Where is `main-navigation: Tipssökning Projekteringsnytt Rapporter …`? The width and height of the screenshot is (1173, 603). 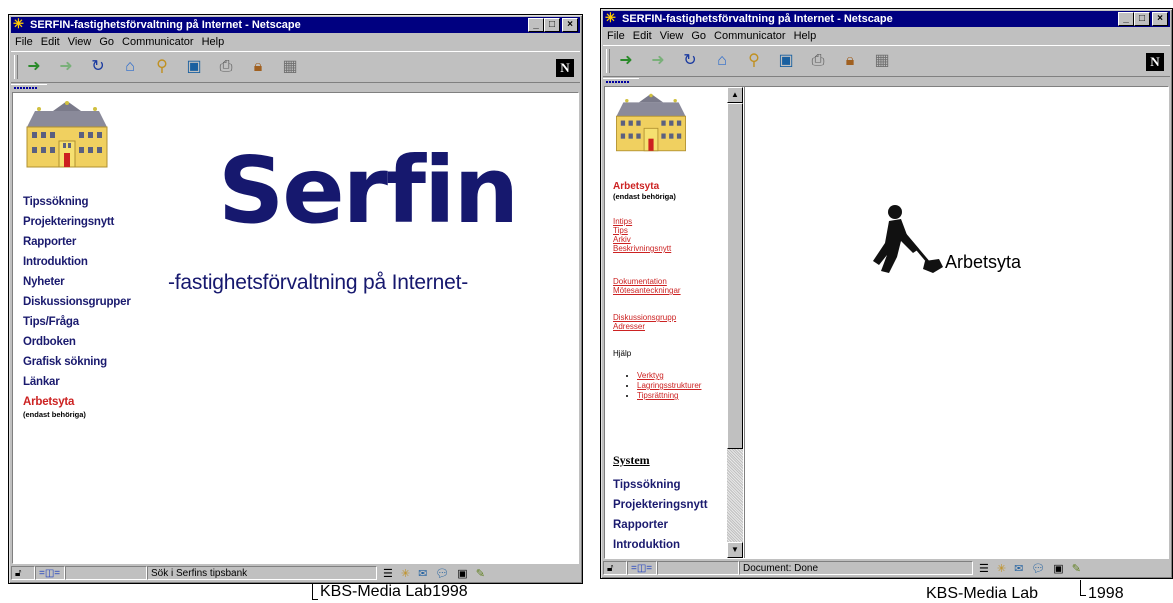
main-navigation: Tipssökning Projekteringsnytt Rapporter … is located at coordinates (77, 307).